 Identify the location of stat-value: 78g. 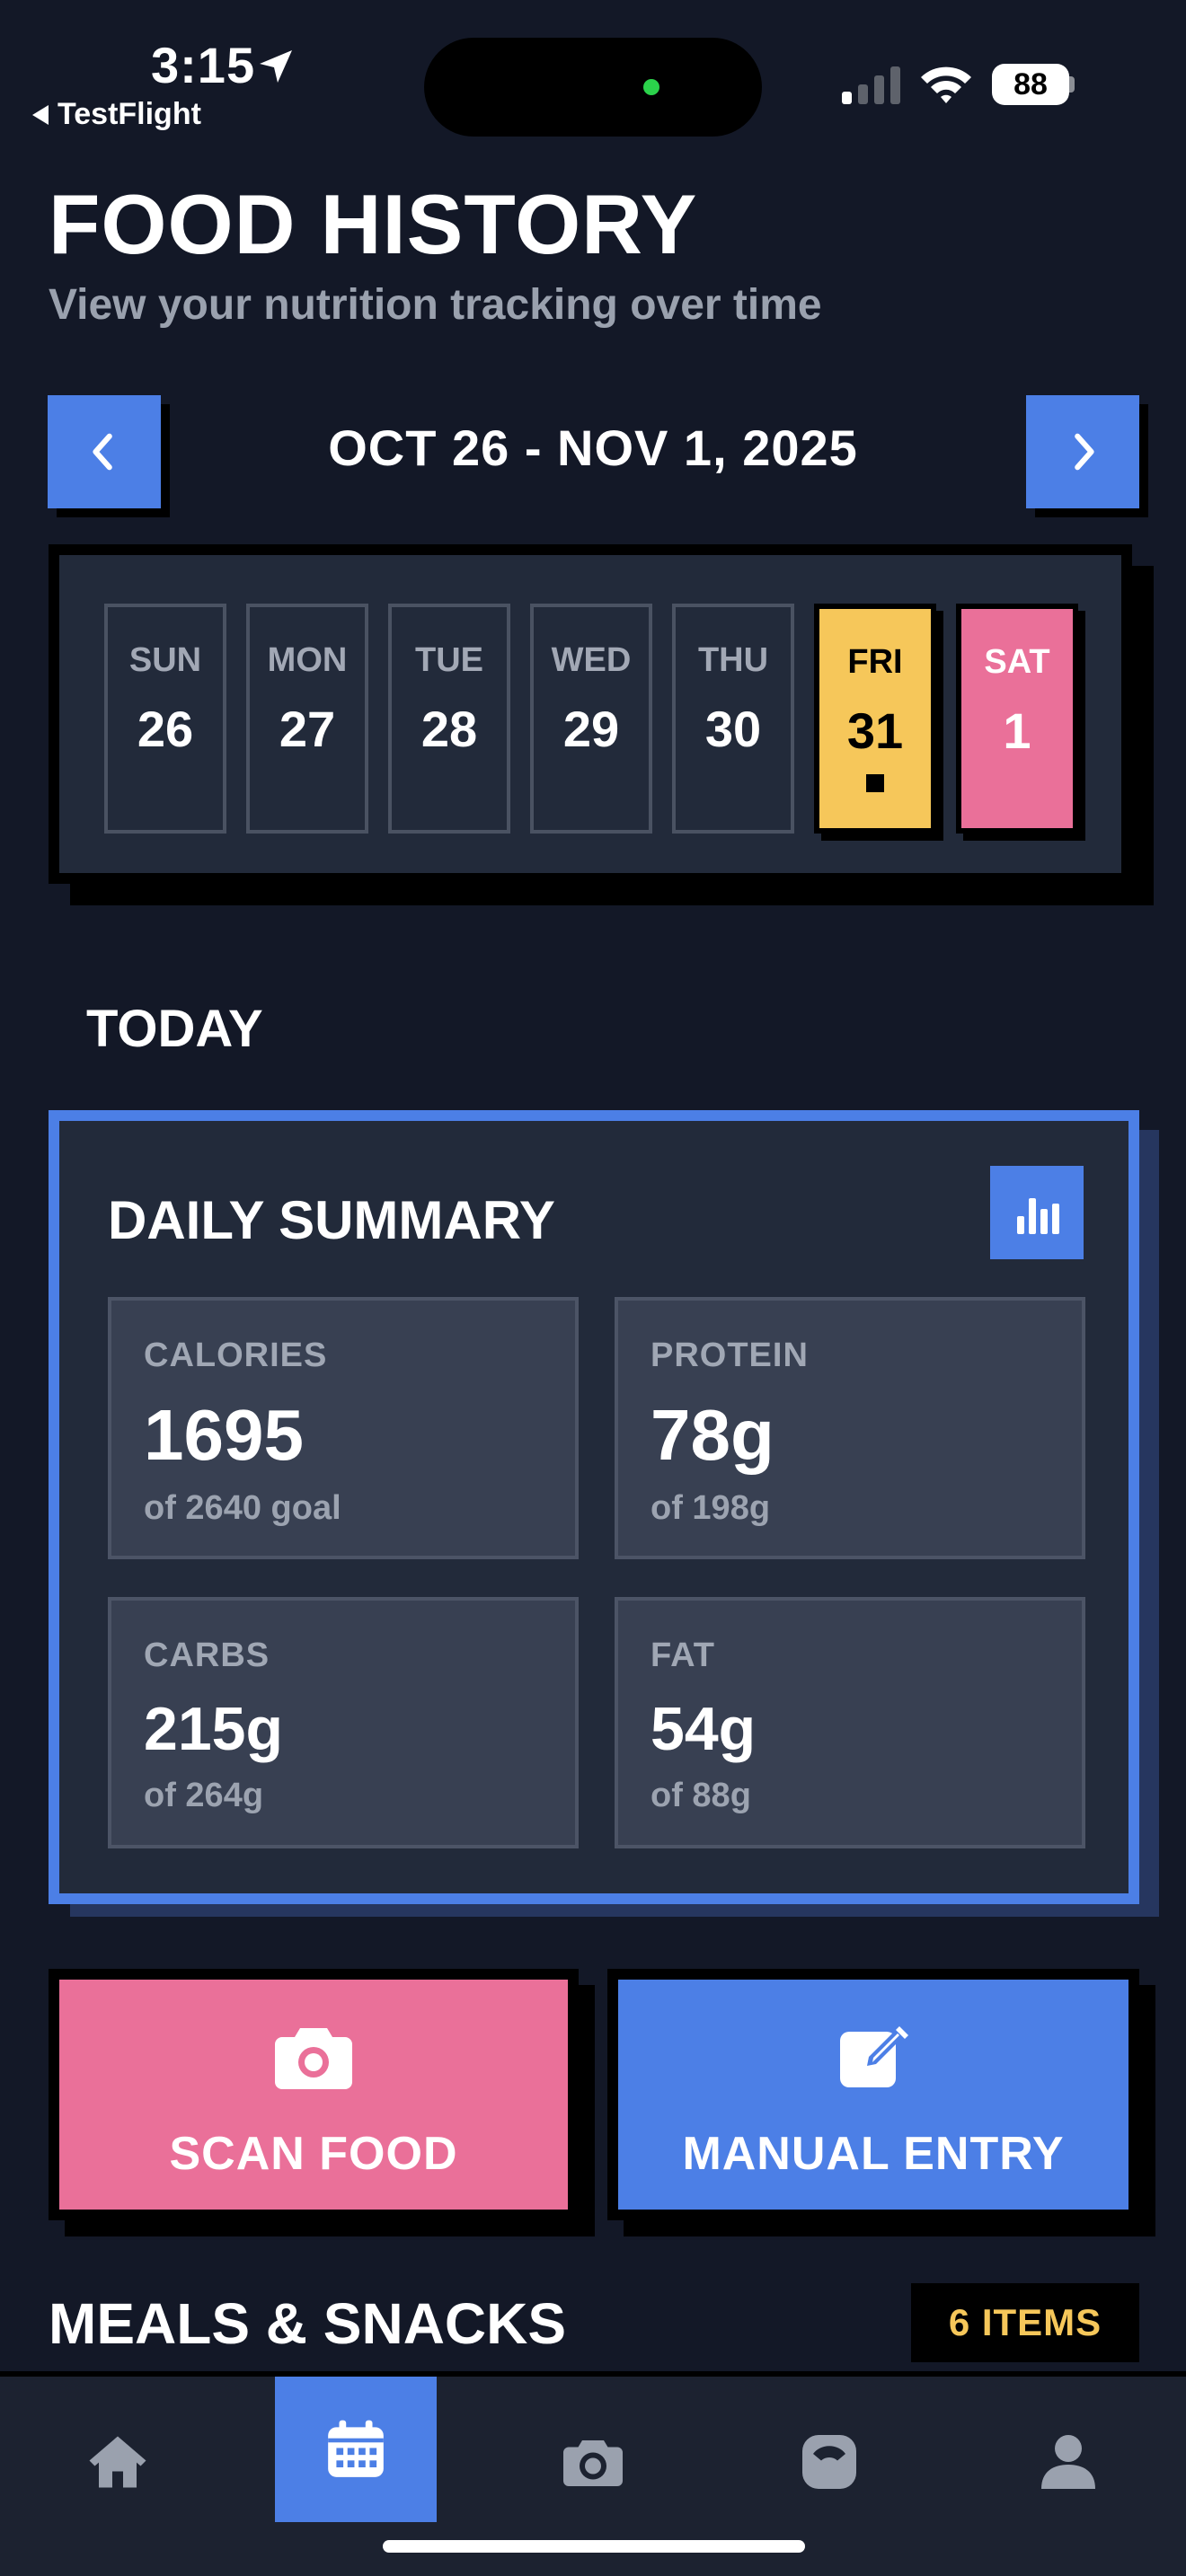
(712, 1435).